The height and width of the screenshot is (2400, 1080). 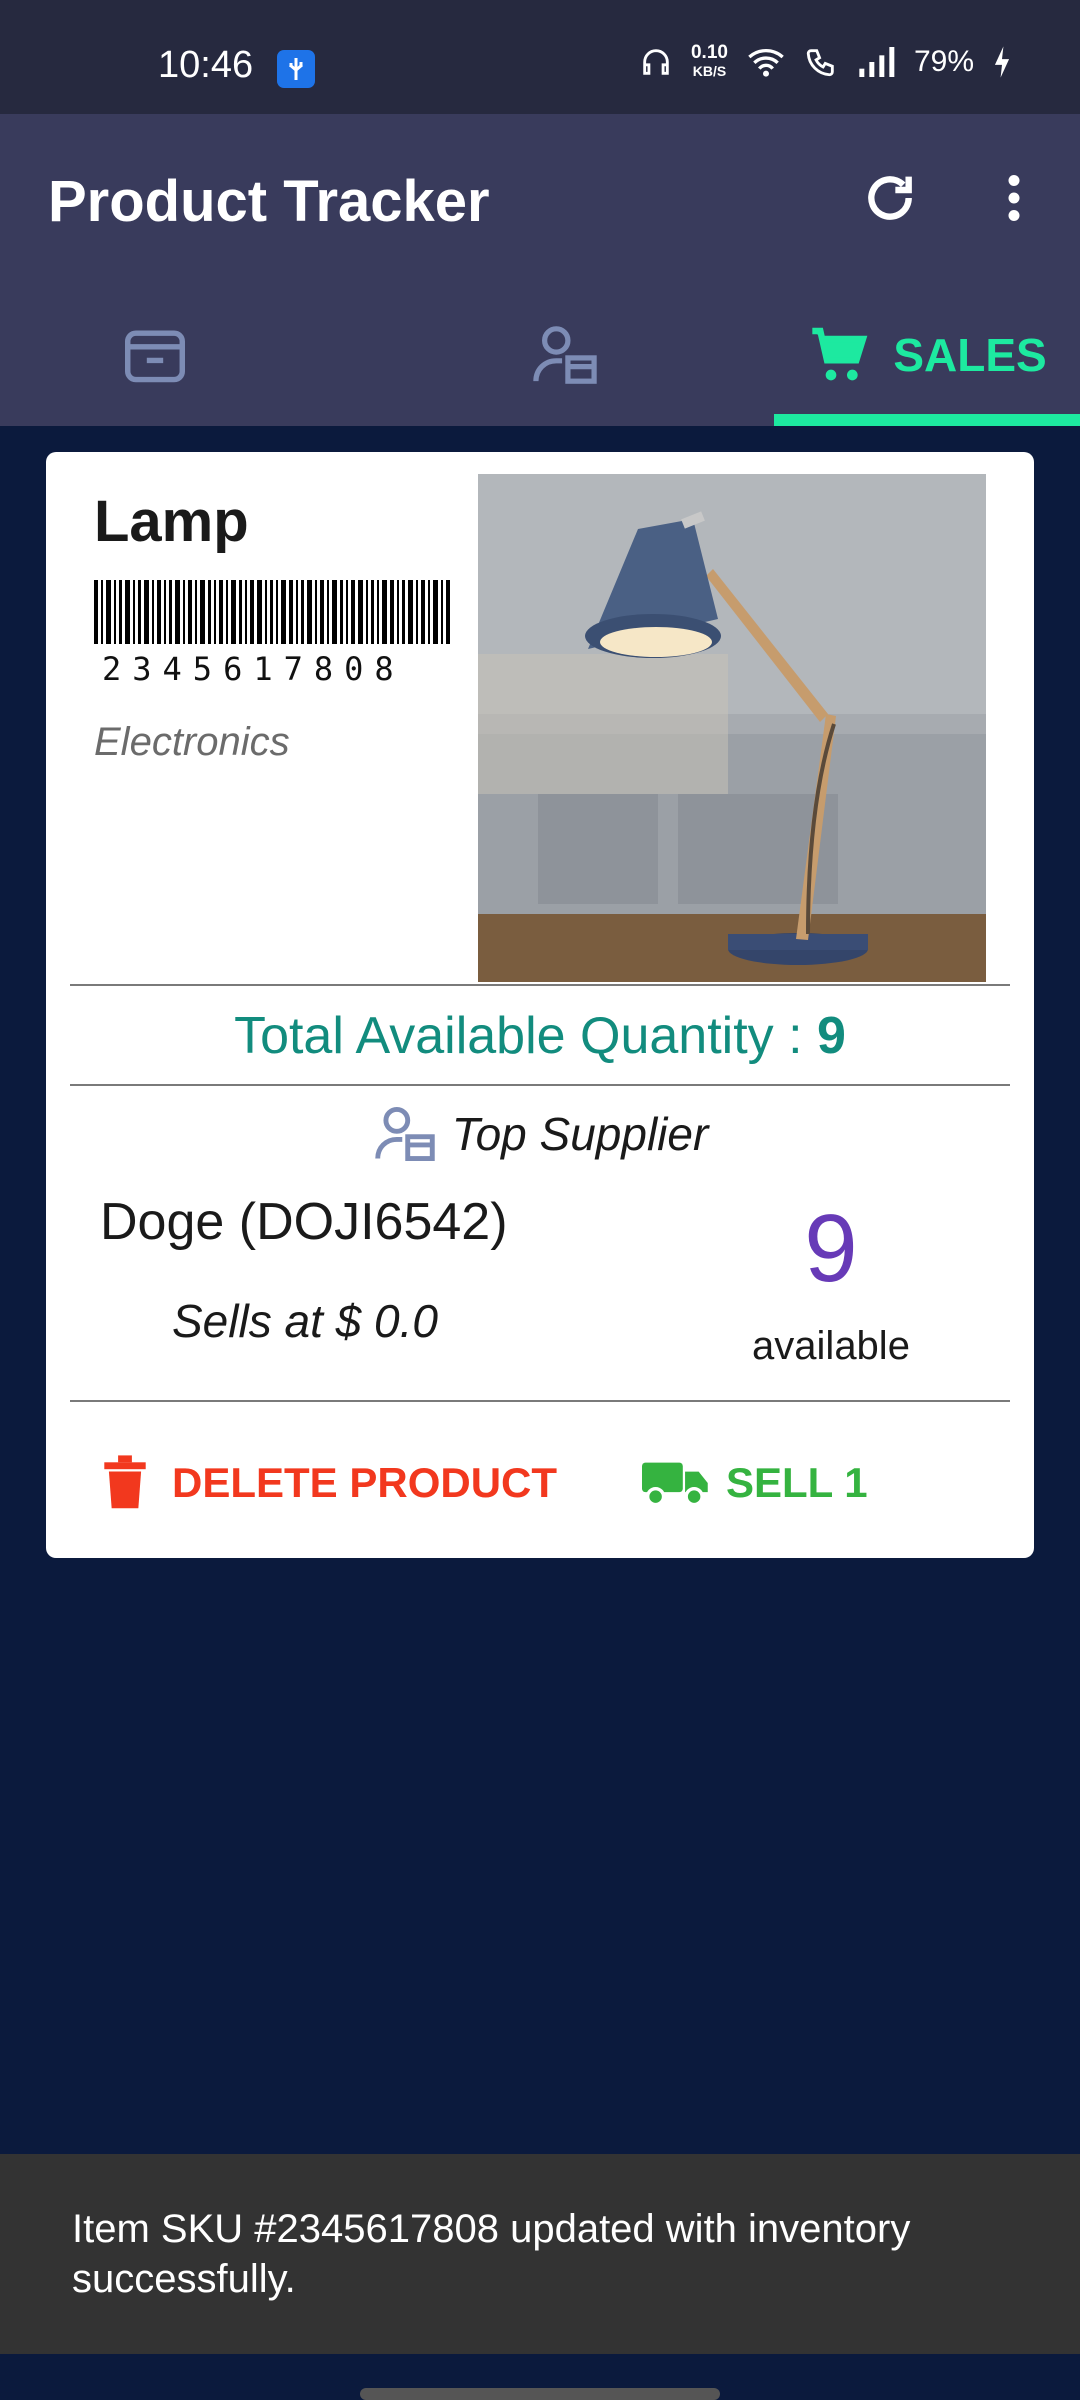 I want to click on barcode-image, so click(x=272, y=612).